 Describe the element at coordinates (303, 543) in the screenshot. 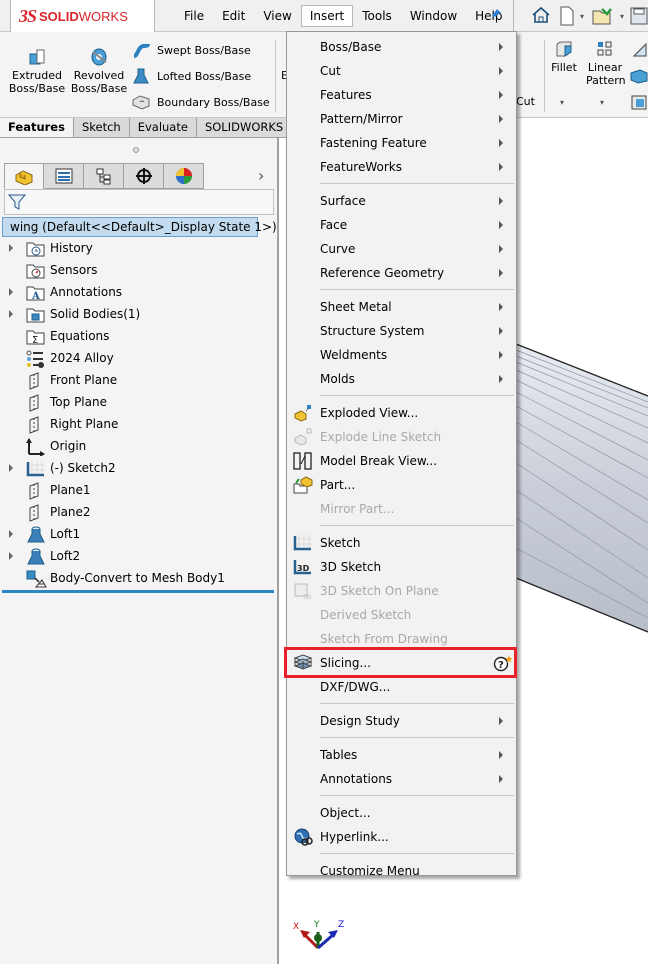

I see `sketch-icon` at that location.